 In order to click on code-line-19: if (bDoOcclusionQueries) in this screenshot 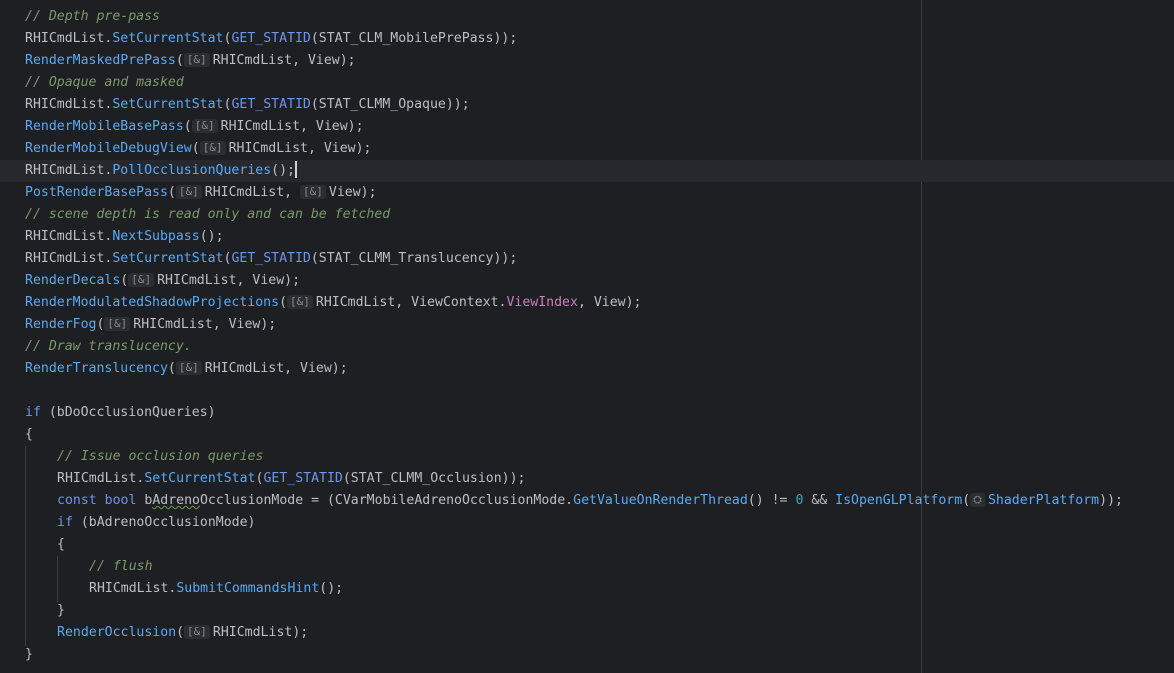, I will do `click(587, 413)`.